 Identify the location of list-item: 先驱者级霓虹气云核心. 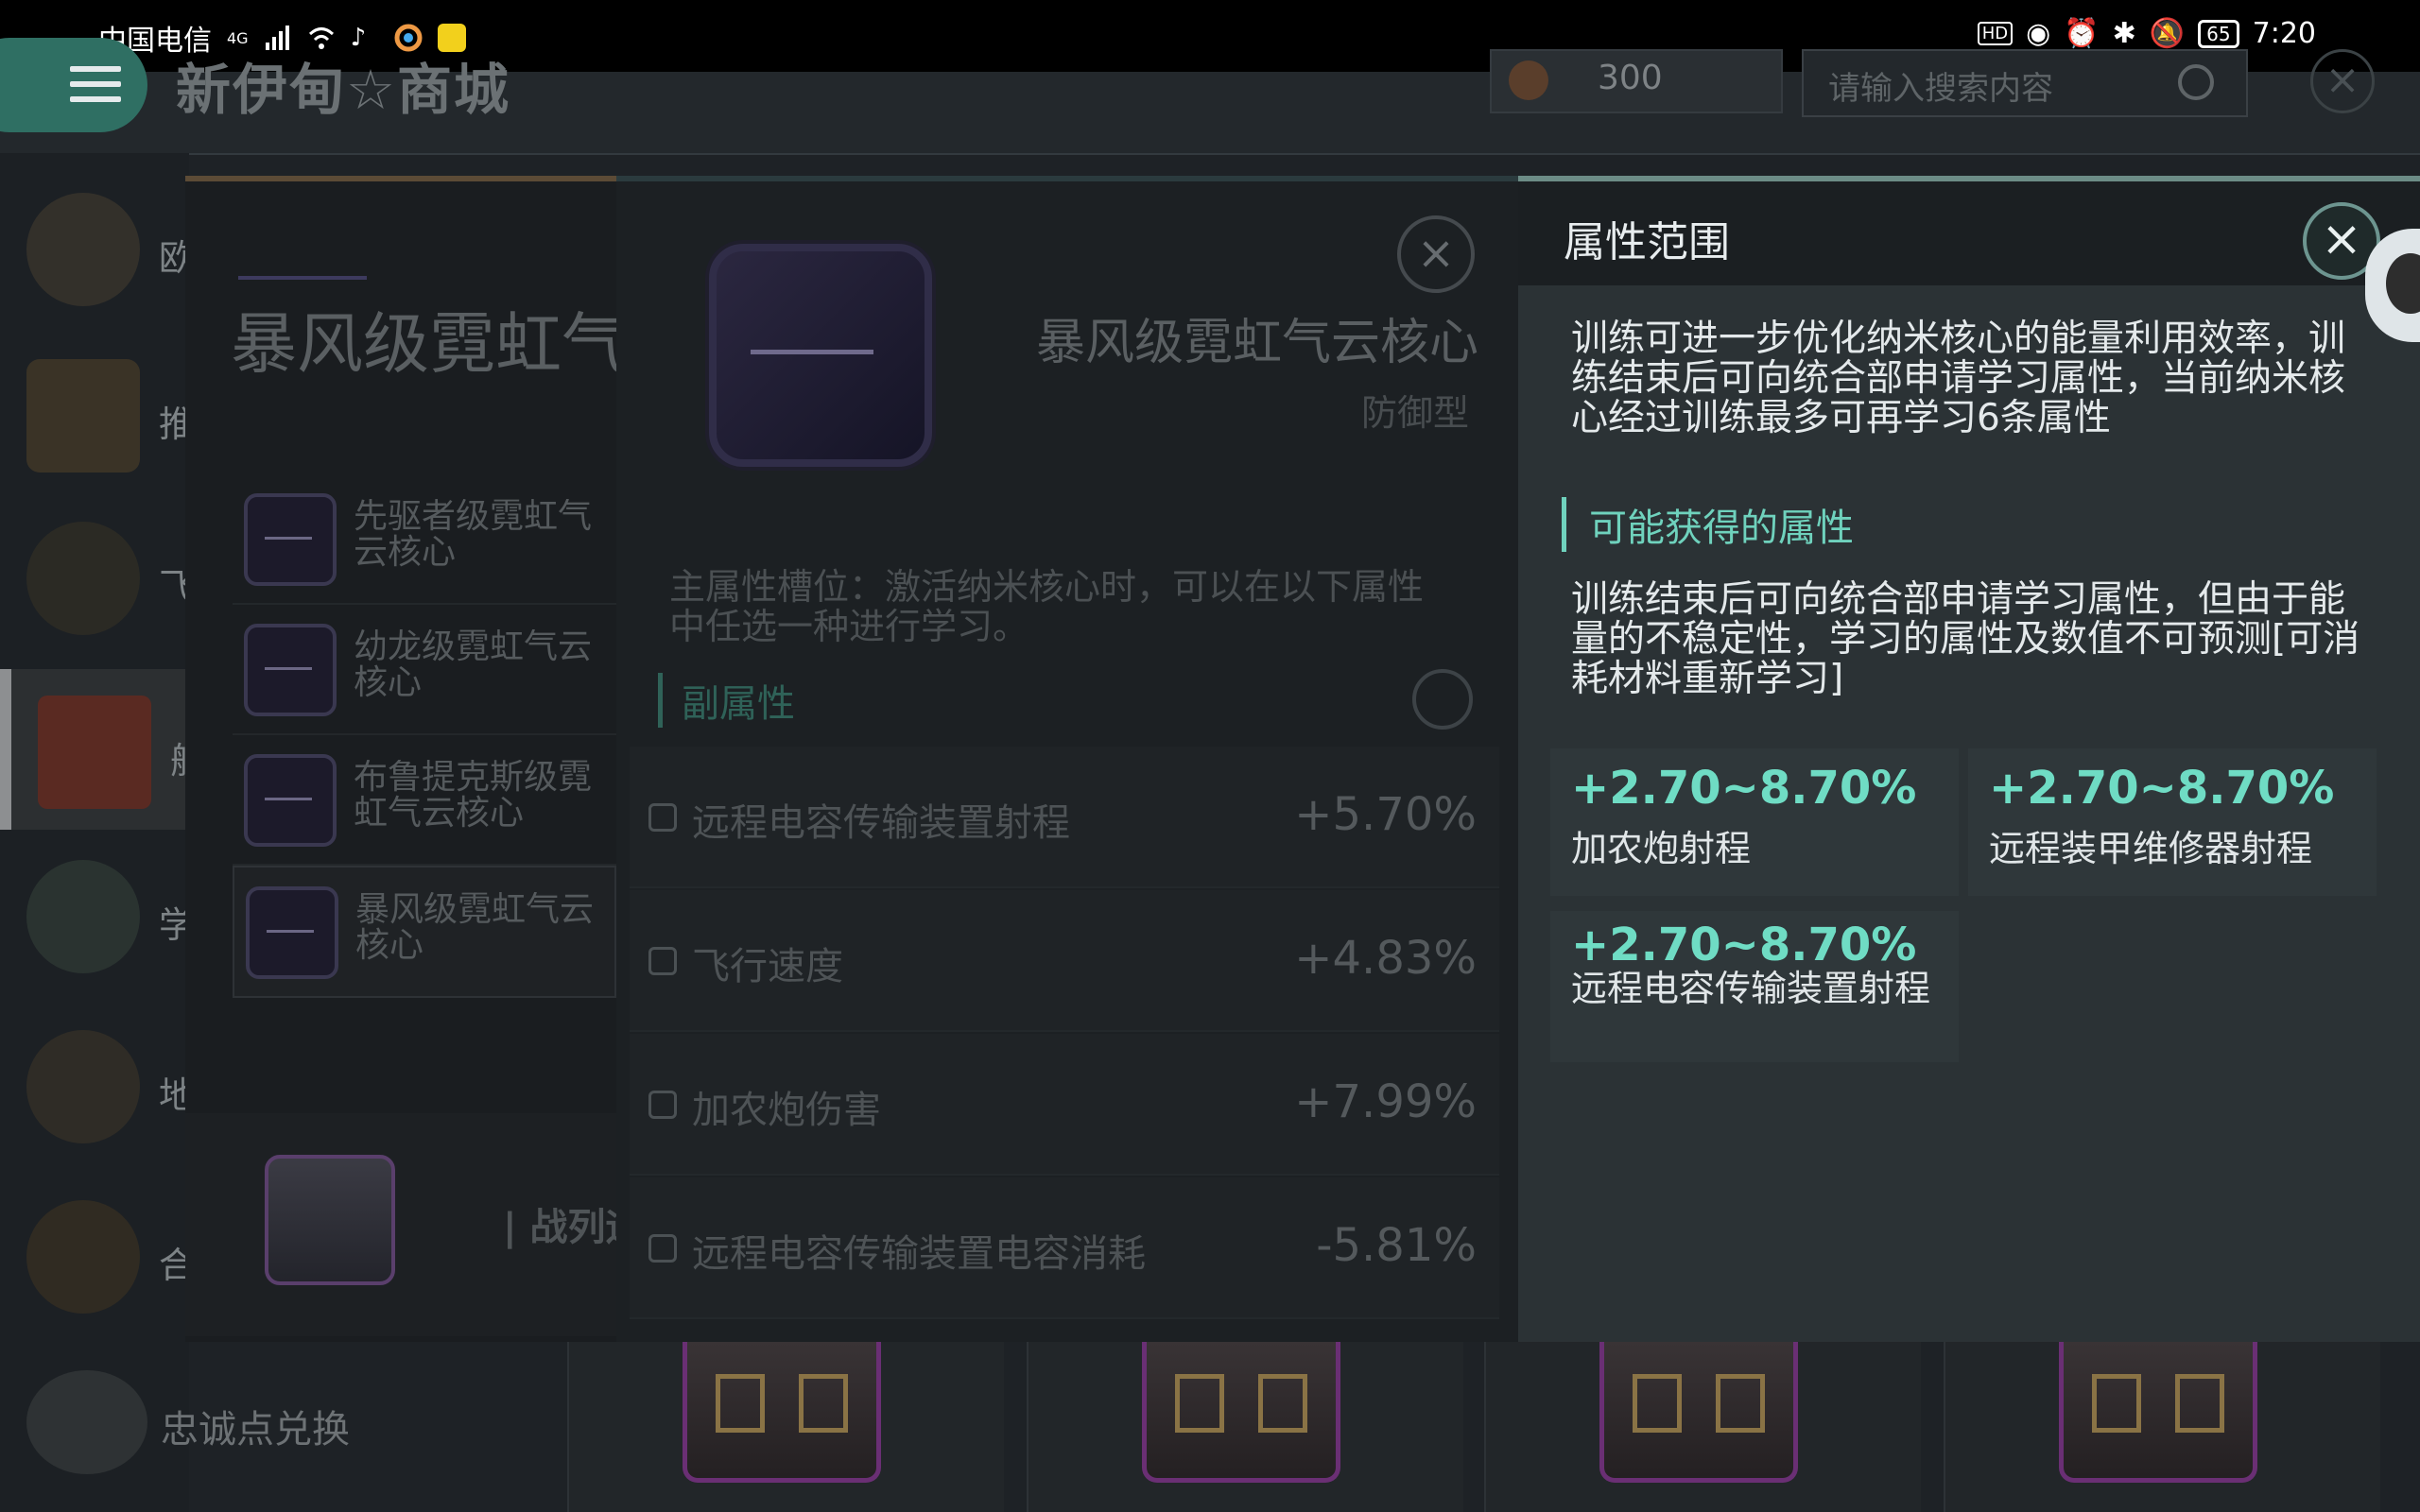
(424, 539).